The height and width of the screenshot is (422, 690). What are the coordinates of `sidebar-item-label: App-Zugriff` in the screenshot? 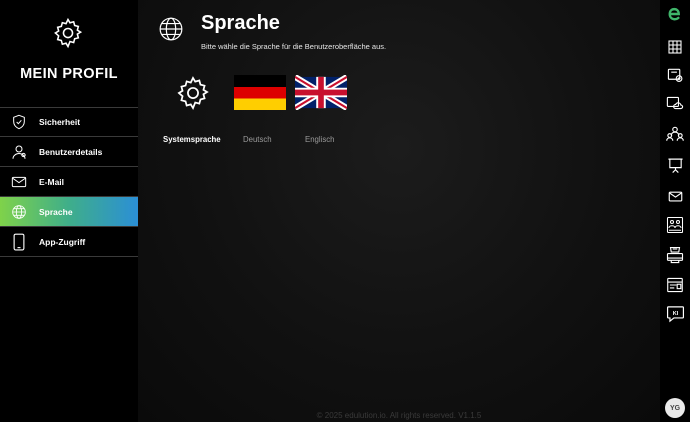 It's located at (62, 241).